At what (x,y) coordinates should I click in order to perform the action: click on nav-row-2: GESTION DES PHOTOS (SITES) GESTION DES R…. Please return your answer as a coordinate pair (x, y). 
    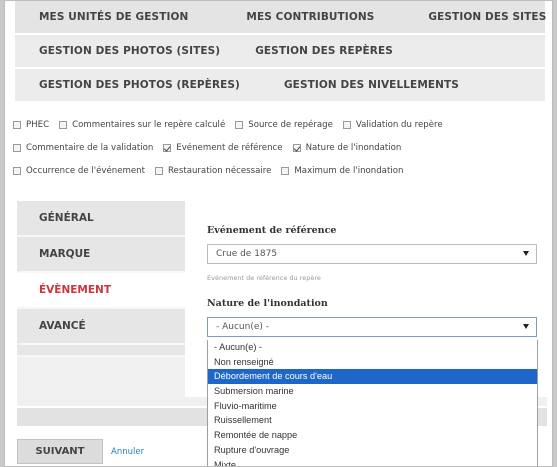
    Looking at the image, I should click on (280, 52).